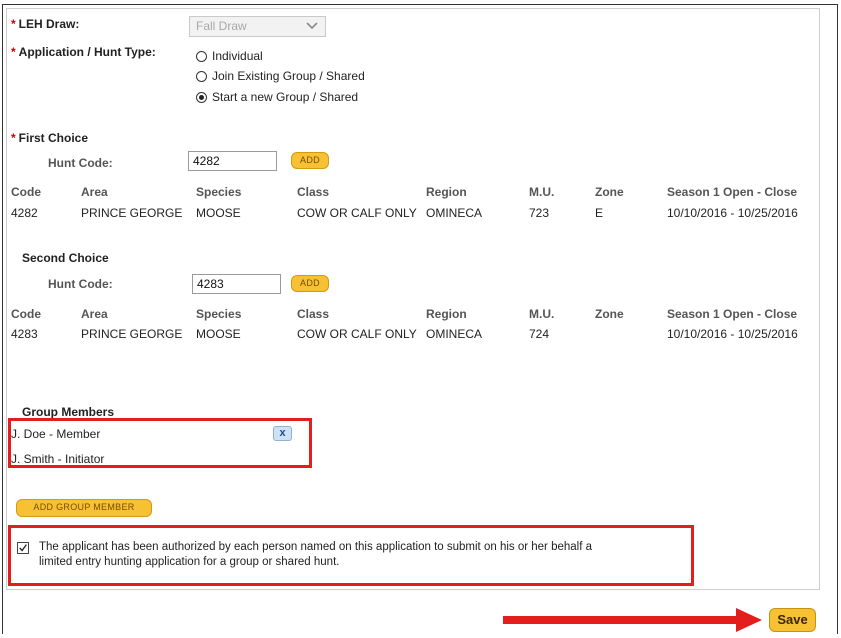  I want to click on radio-individual-label: Individual, so click(237, 56).